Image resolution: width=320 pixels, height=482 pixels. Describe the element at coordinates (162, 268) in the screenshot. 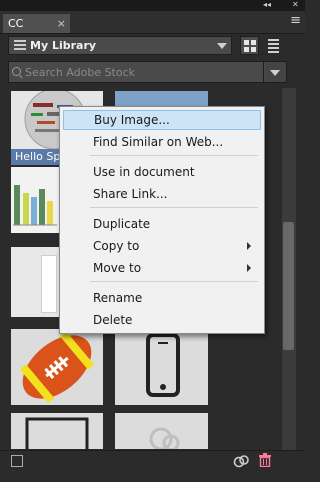

I see `menu-item-move-to: Move to` at that location.